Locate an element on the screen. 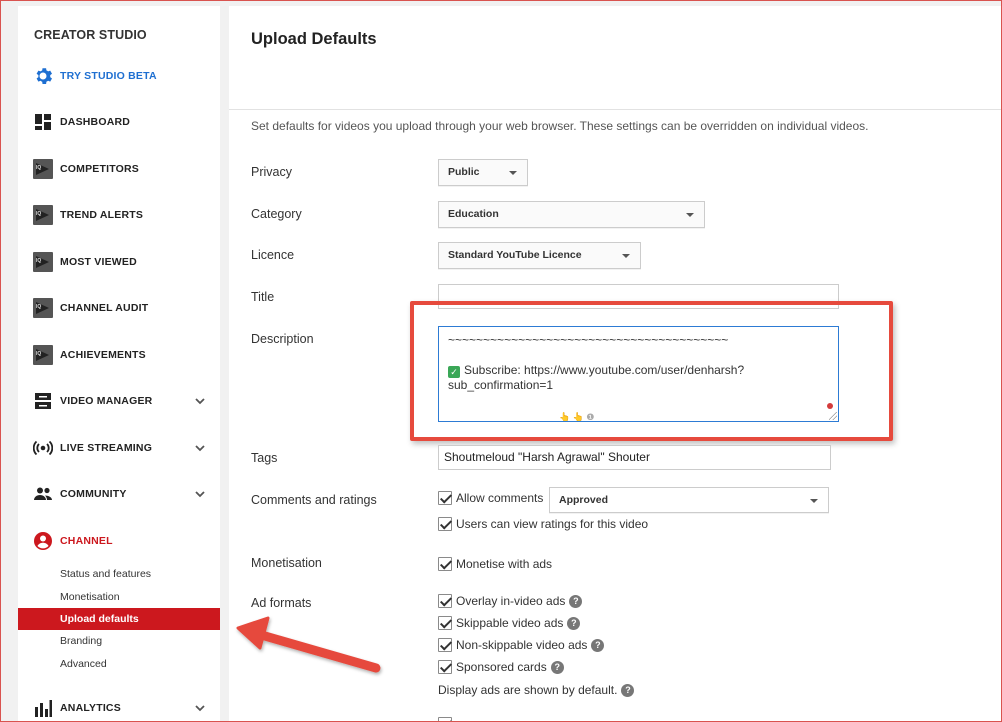  sidebar-item-label: CHANNEL is located at coordinates (86, 541).